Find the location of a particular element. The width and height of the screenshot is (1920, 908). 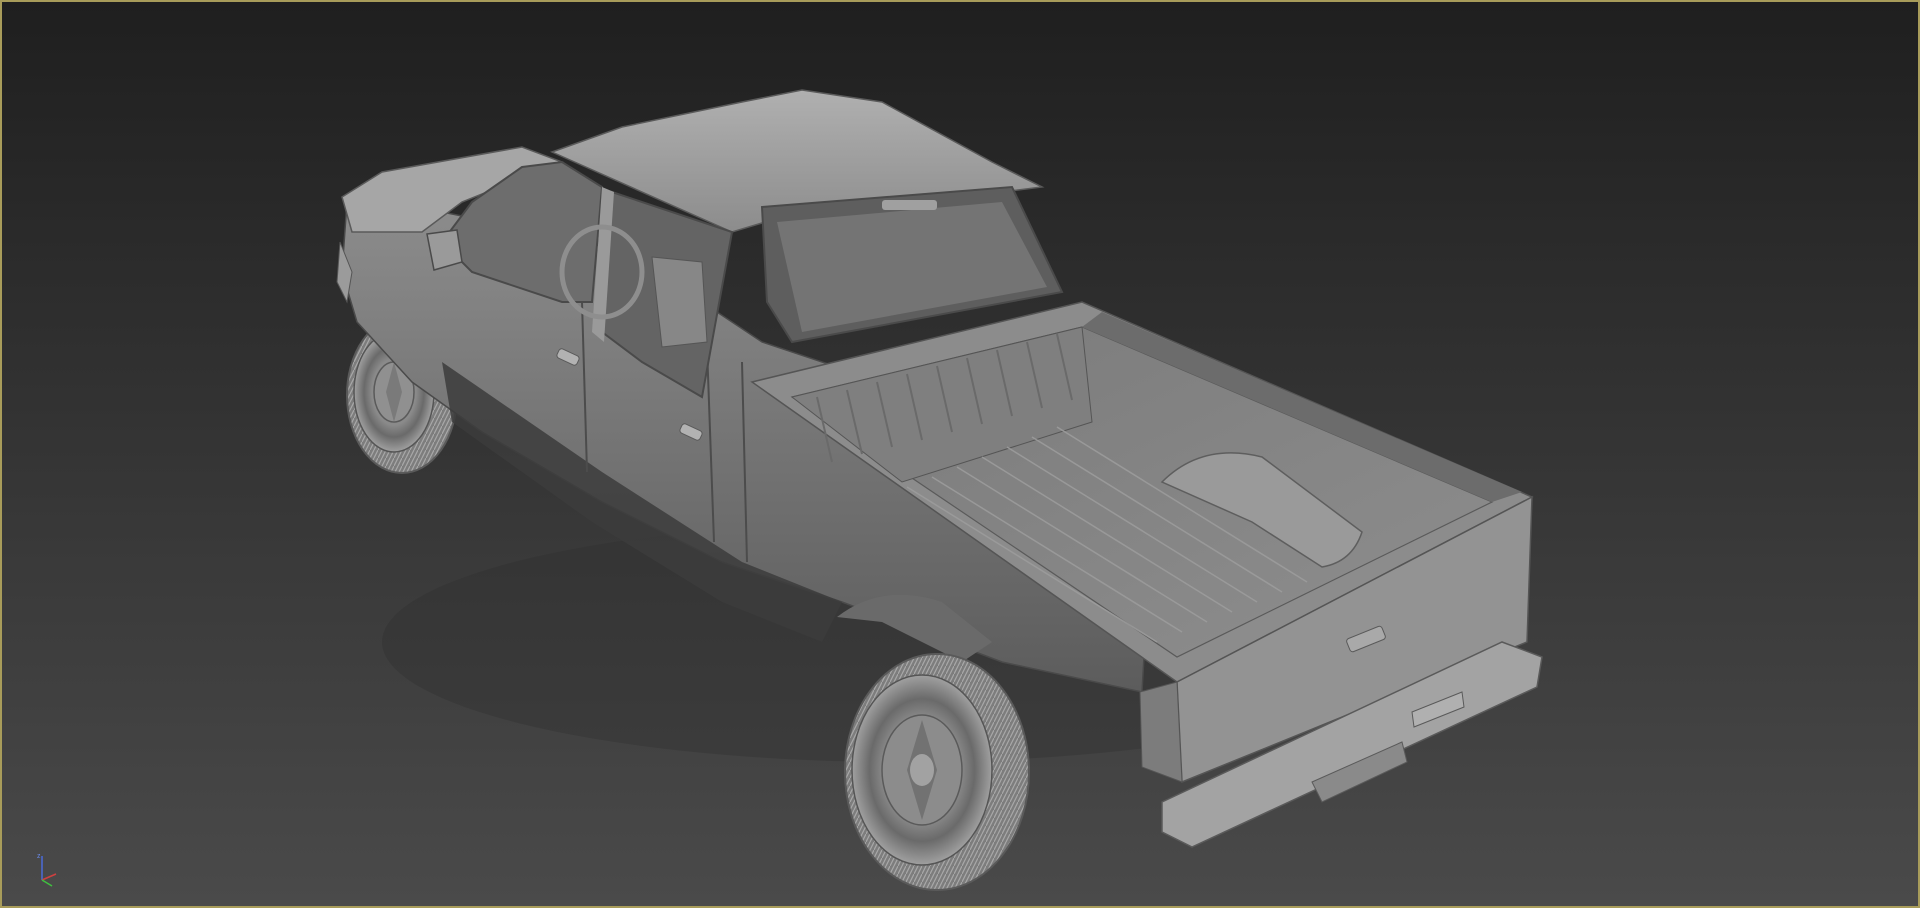

axis-tripod-icon: z is located at coordinates (47, 870).